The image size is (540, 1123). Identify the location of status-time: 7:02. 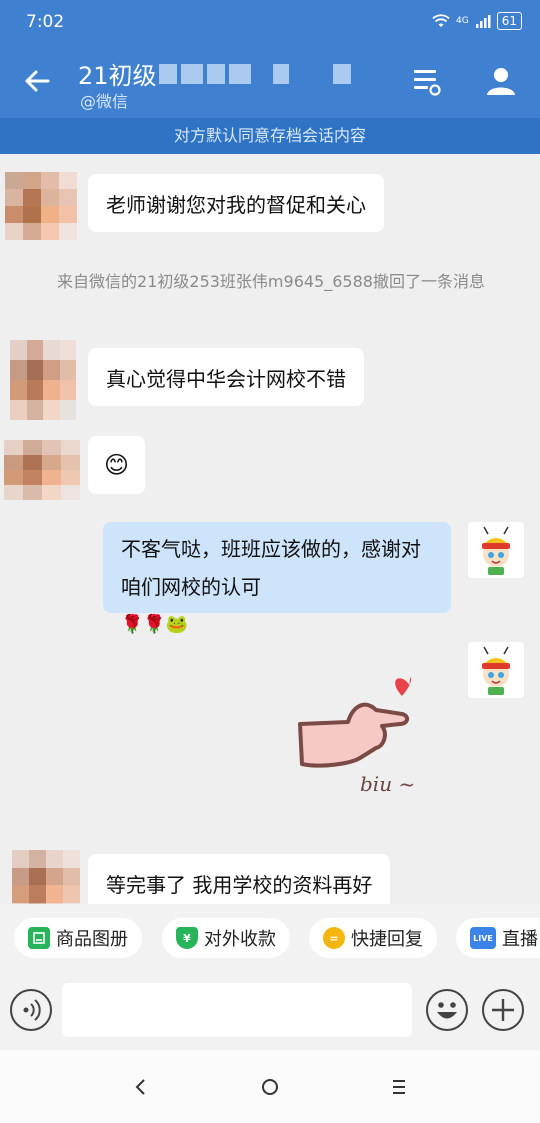
(45, 22).